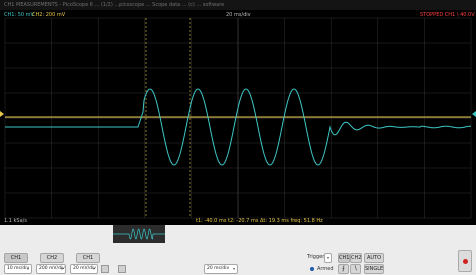 Image resolution: width=476 pixels, height=275 pixels. What do you see at coordinates (139, 234) in the screenshot?
I see `waveform-overview` at bounding box center [139, 234].